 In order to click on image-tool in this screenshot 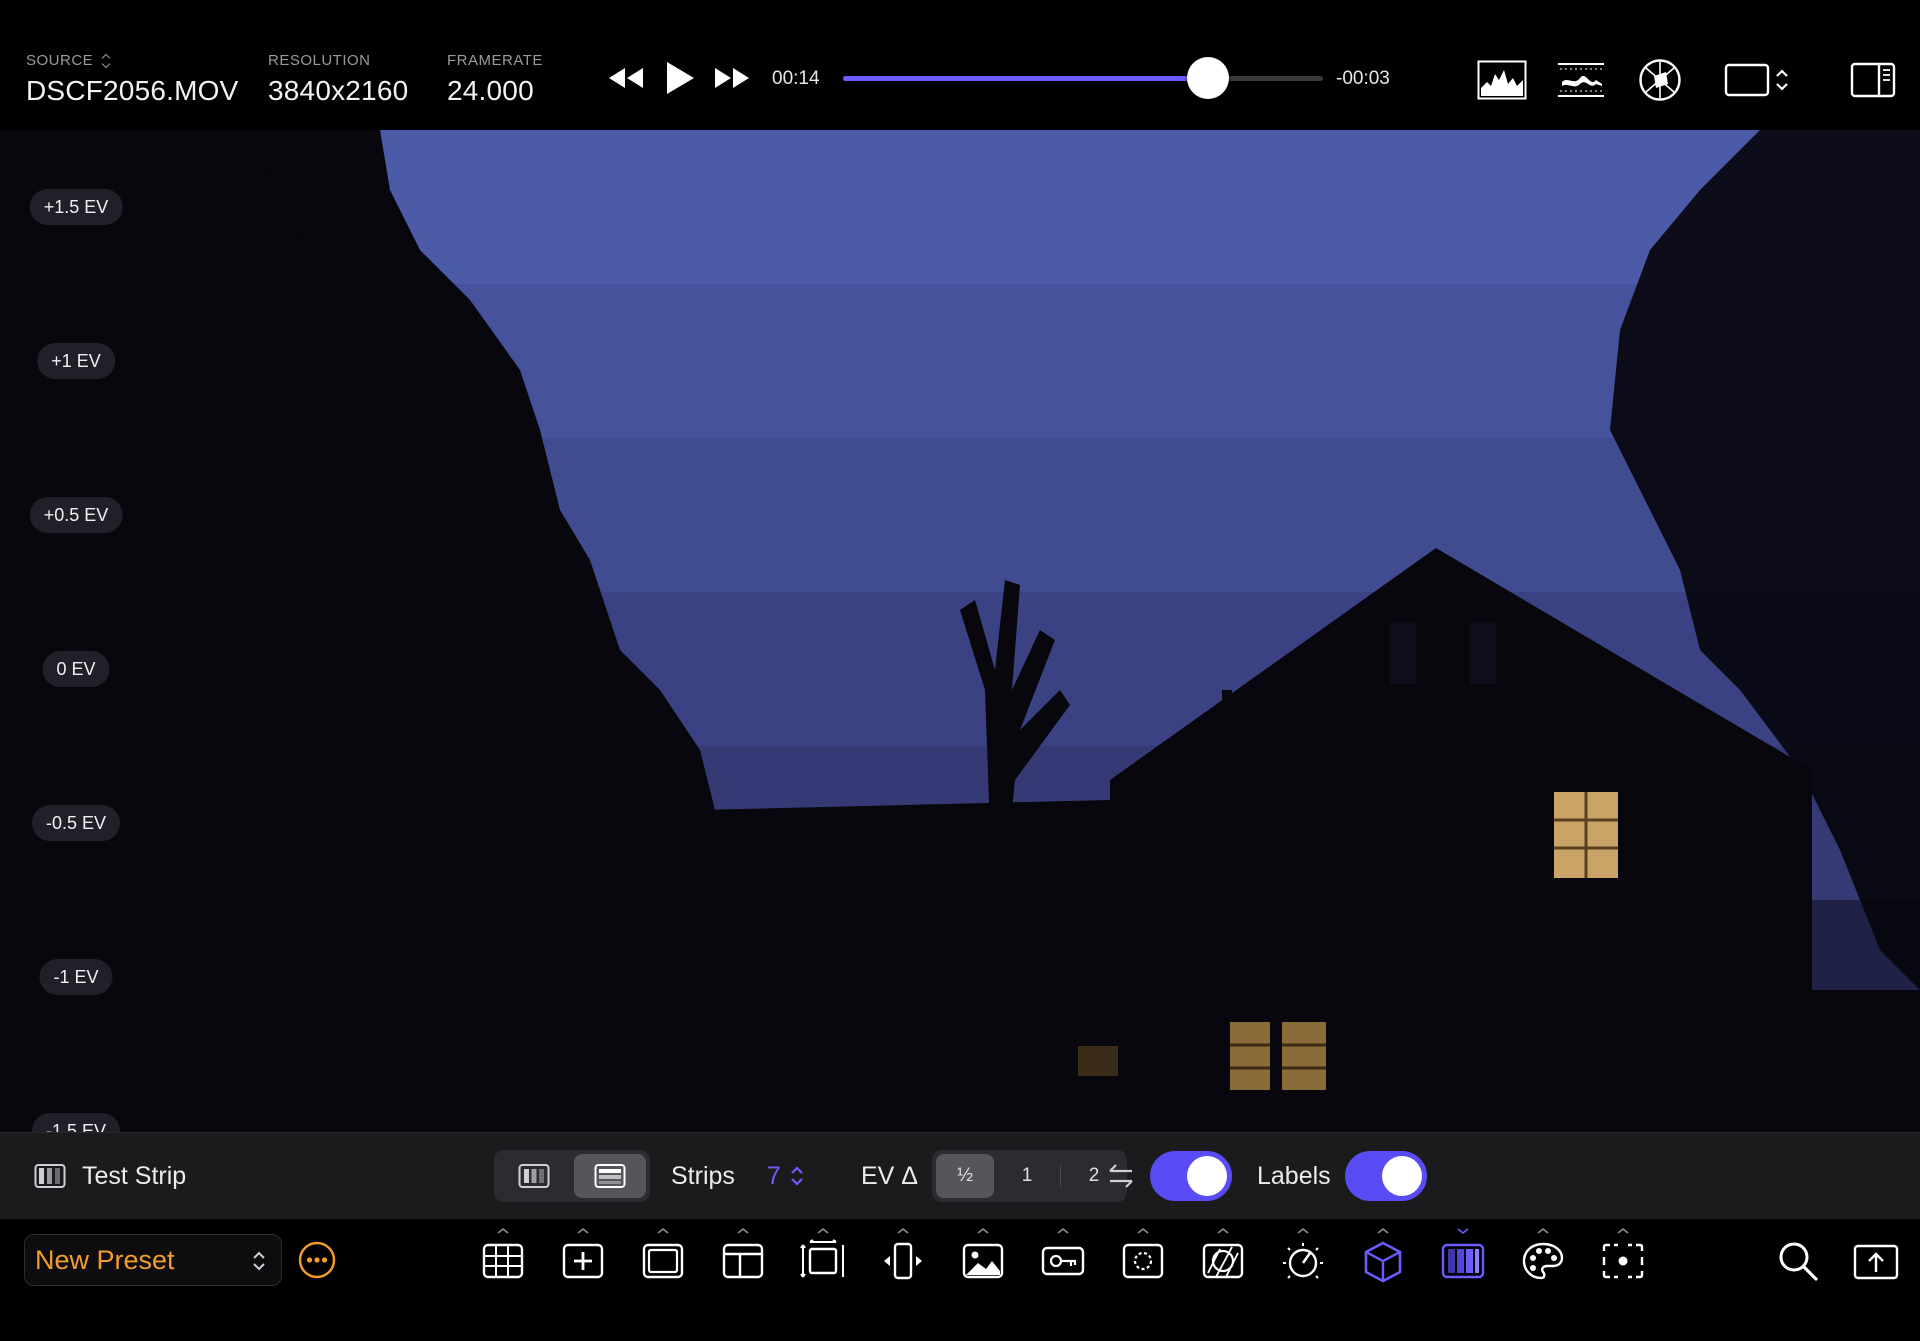, I will do `click(983, 1258)`.